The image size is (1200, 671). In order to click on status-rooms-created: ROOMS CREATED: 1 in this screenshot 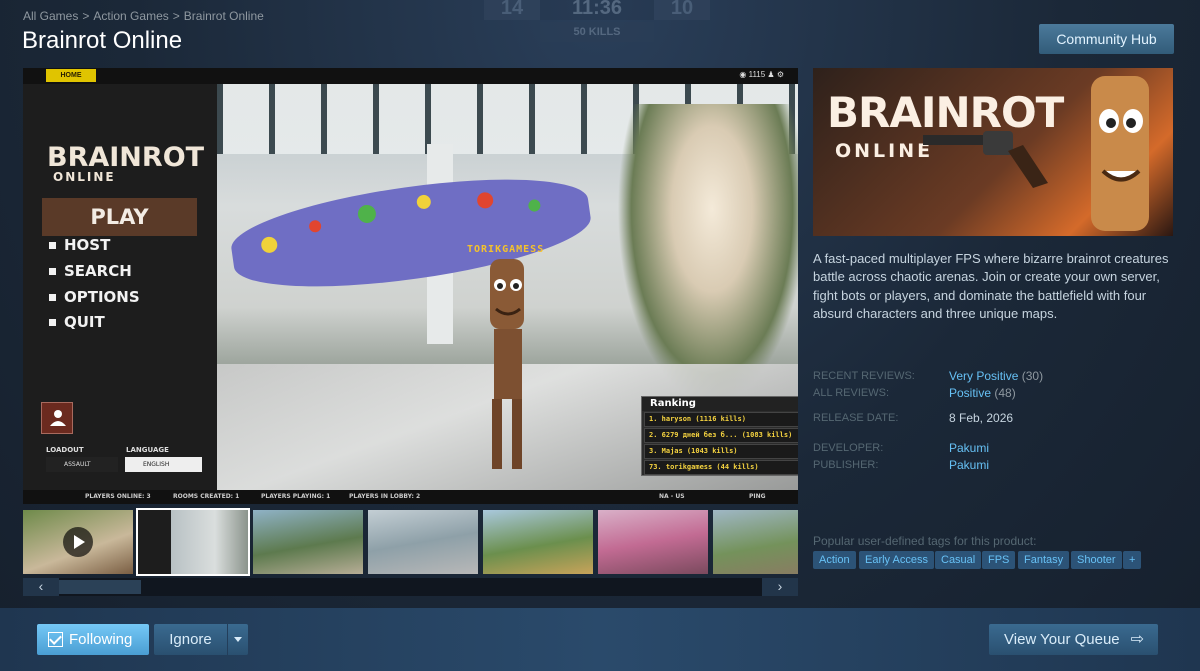, I will do `click(206, 496)`.